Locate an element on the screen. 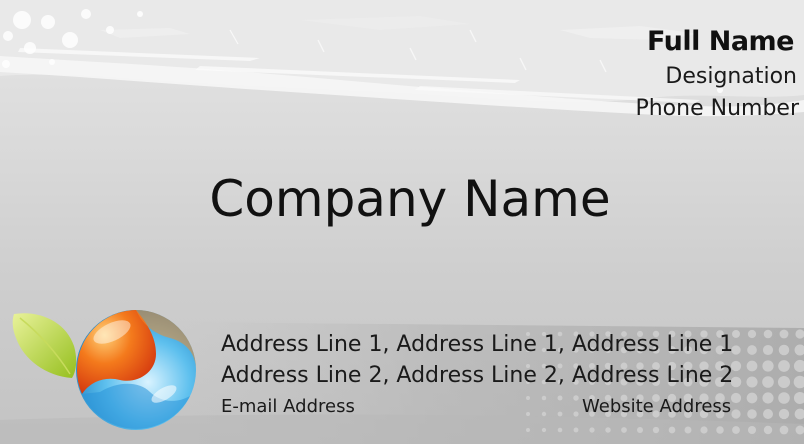  designation: Designation is located at coordinates (731, 76).